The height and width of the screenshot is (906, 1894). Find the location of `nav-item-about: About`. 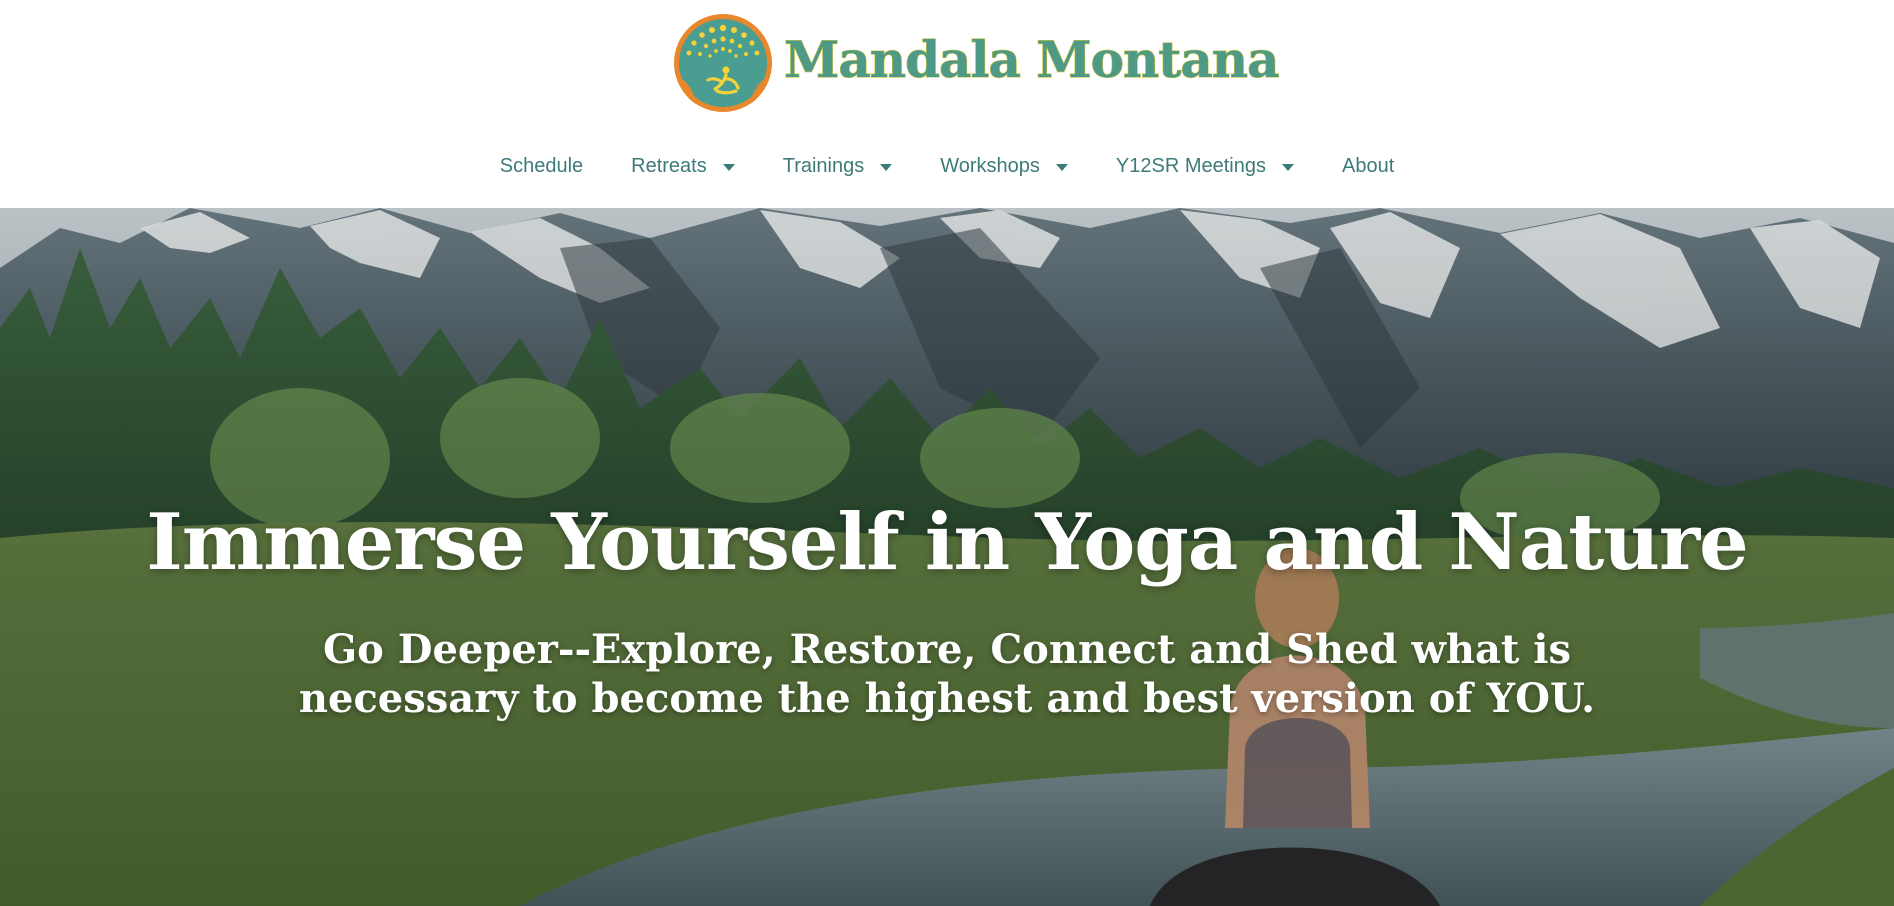

nav-item-about: About is located at coordinates (1368, 166).